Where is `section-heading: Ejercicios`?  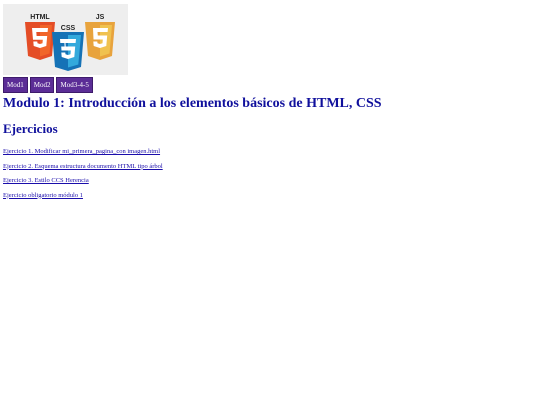
section-heading: Ejercicios is located at coordinates (30, 128).